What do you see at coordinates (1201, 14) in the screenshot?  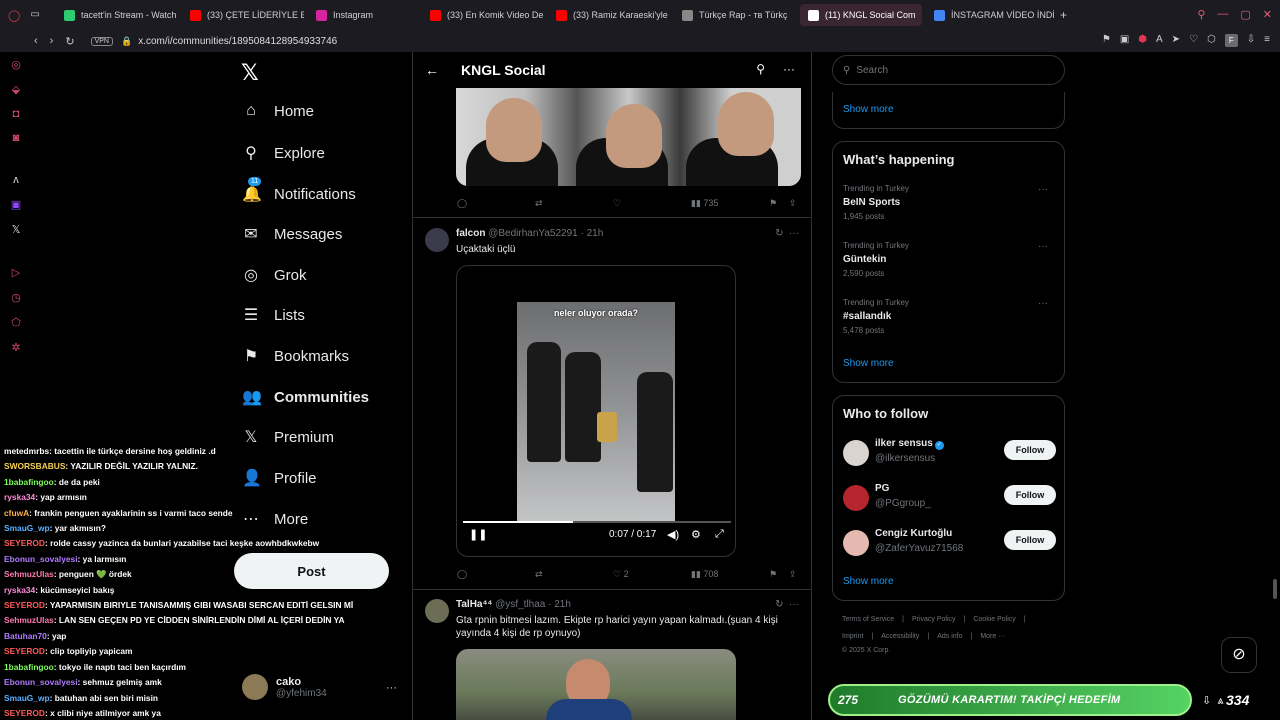 I see `search-tabs-icon: ⚲` at bounding box center [1201, 14].